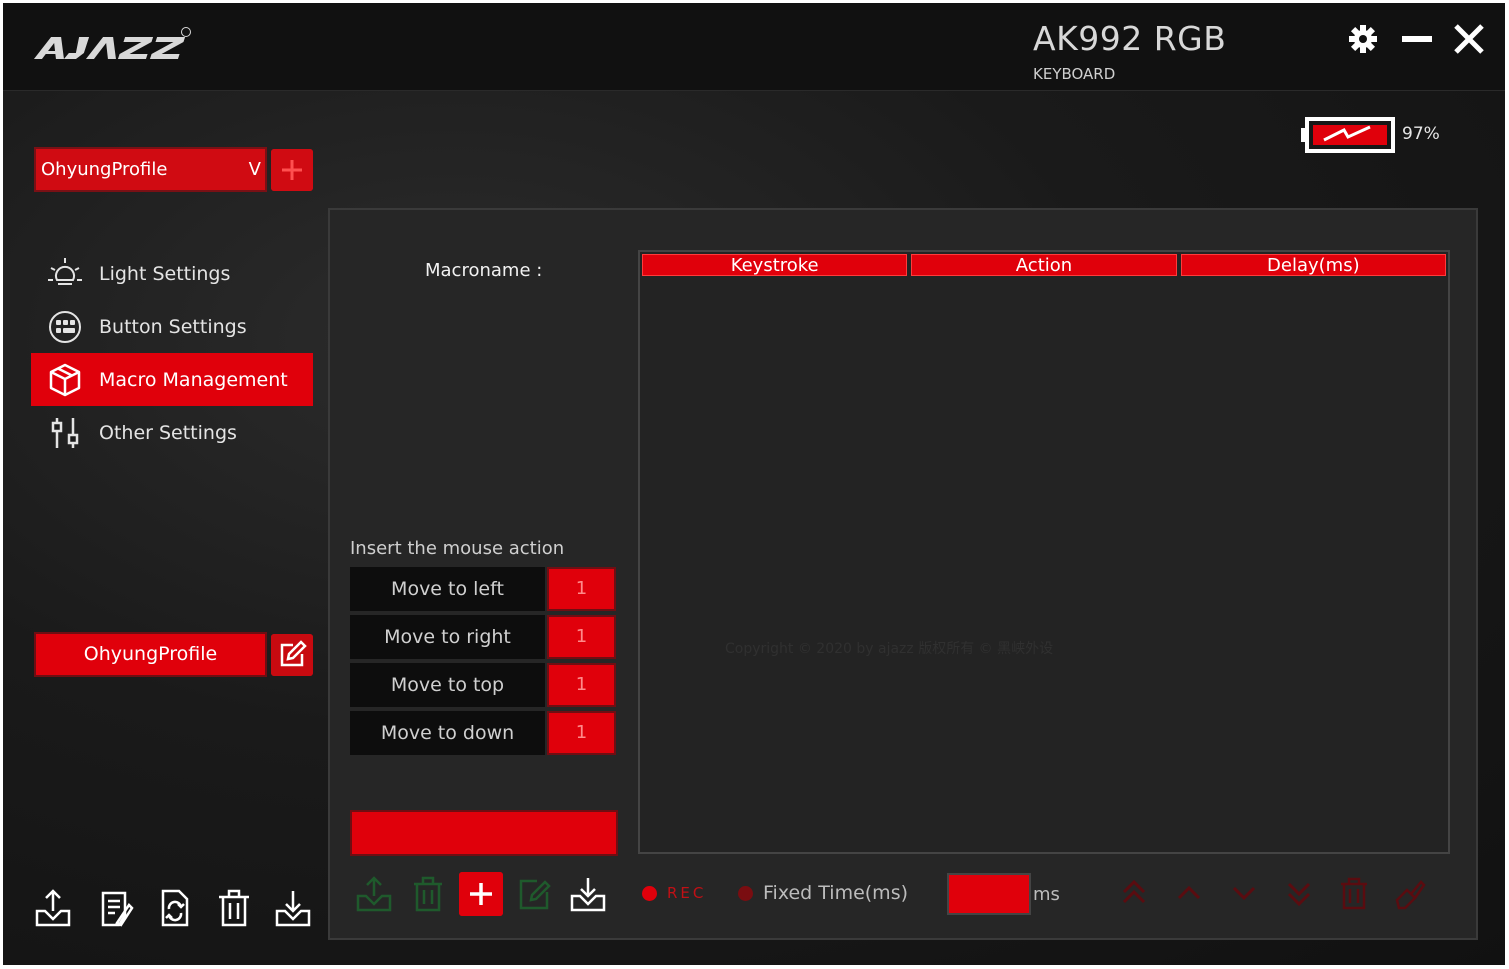  I want to click on column-keystroke: Keystroke, so click(775, 265).